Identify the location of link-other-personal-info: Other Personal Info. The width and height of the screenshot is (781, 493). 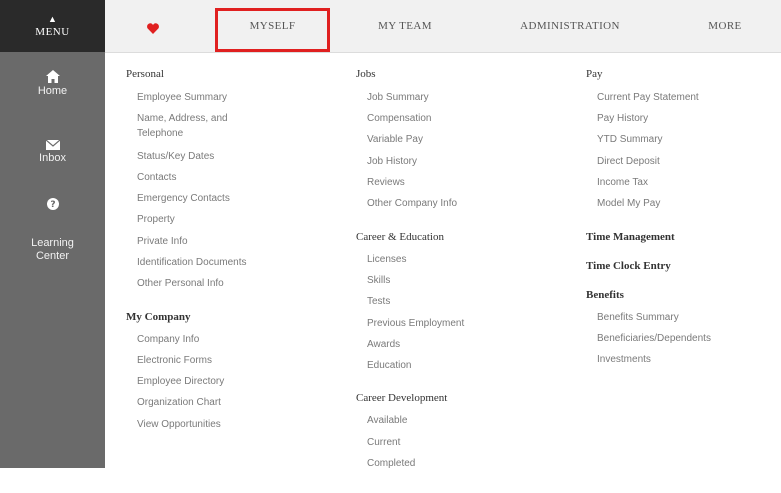
(180, 284).